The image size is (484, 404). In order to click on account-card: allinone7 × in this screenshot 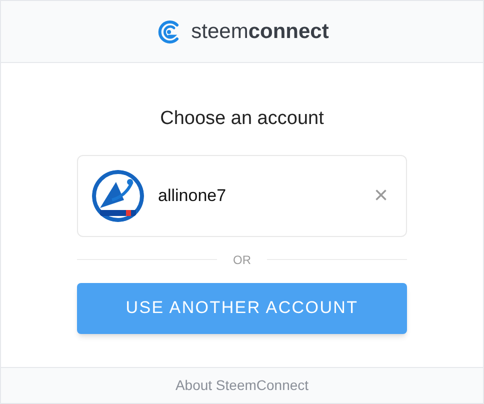, I will do `click(242, 195)`.